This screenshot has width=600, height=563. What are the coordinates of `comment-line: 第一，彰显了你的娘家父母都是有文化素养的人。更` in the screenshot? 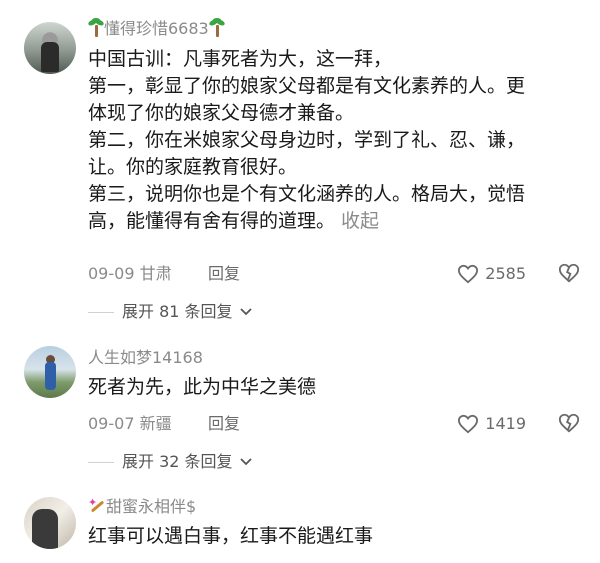 It's located at (307, 86).